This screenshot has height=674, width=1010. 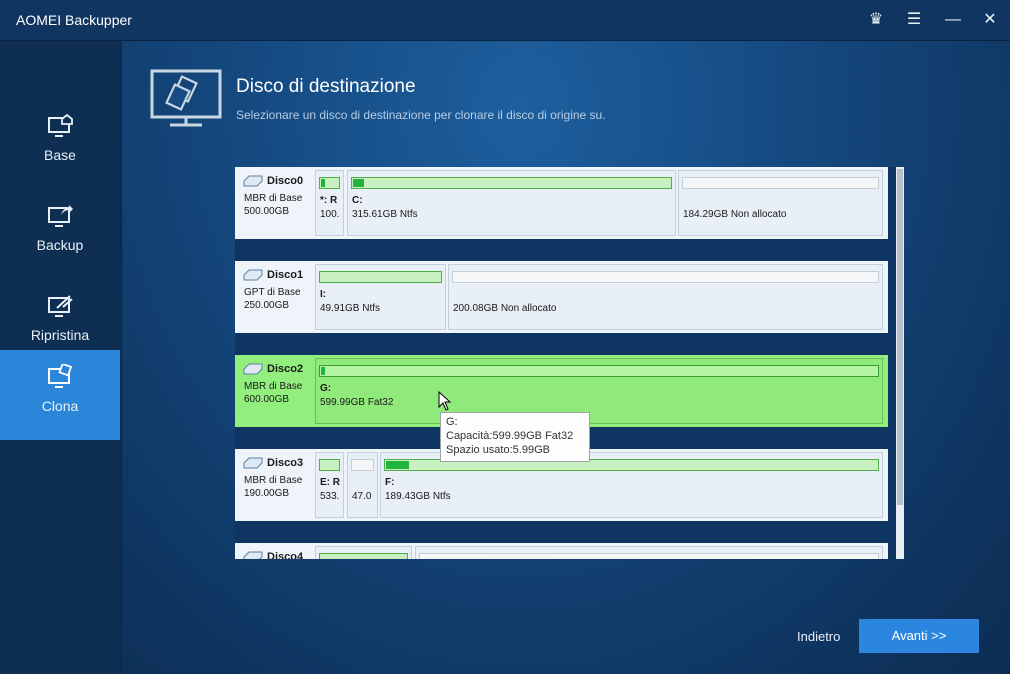 What do you see at coordinates (380, 297) in the screenshot?
I see `partition: I: 49.91GB Ntfs` at bounding box center [380, 297].